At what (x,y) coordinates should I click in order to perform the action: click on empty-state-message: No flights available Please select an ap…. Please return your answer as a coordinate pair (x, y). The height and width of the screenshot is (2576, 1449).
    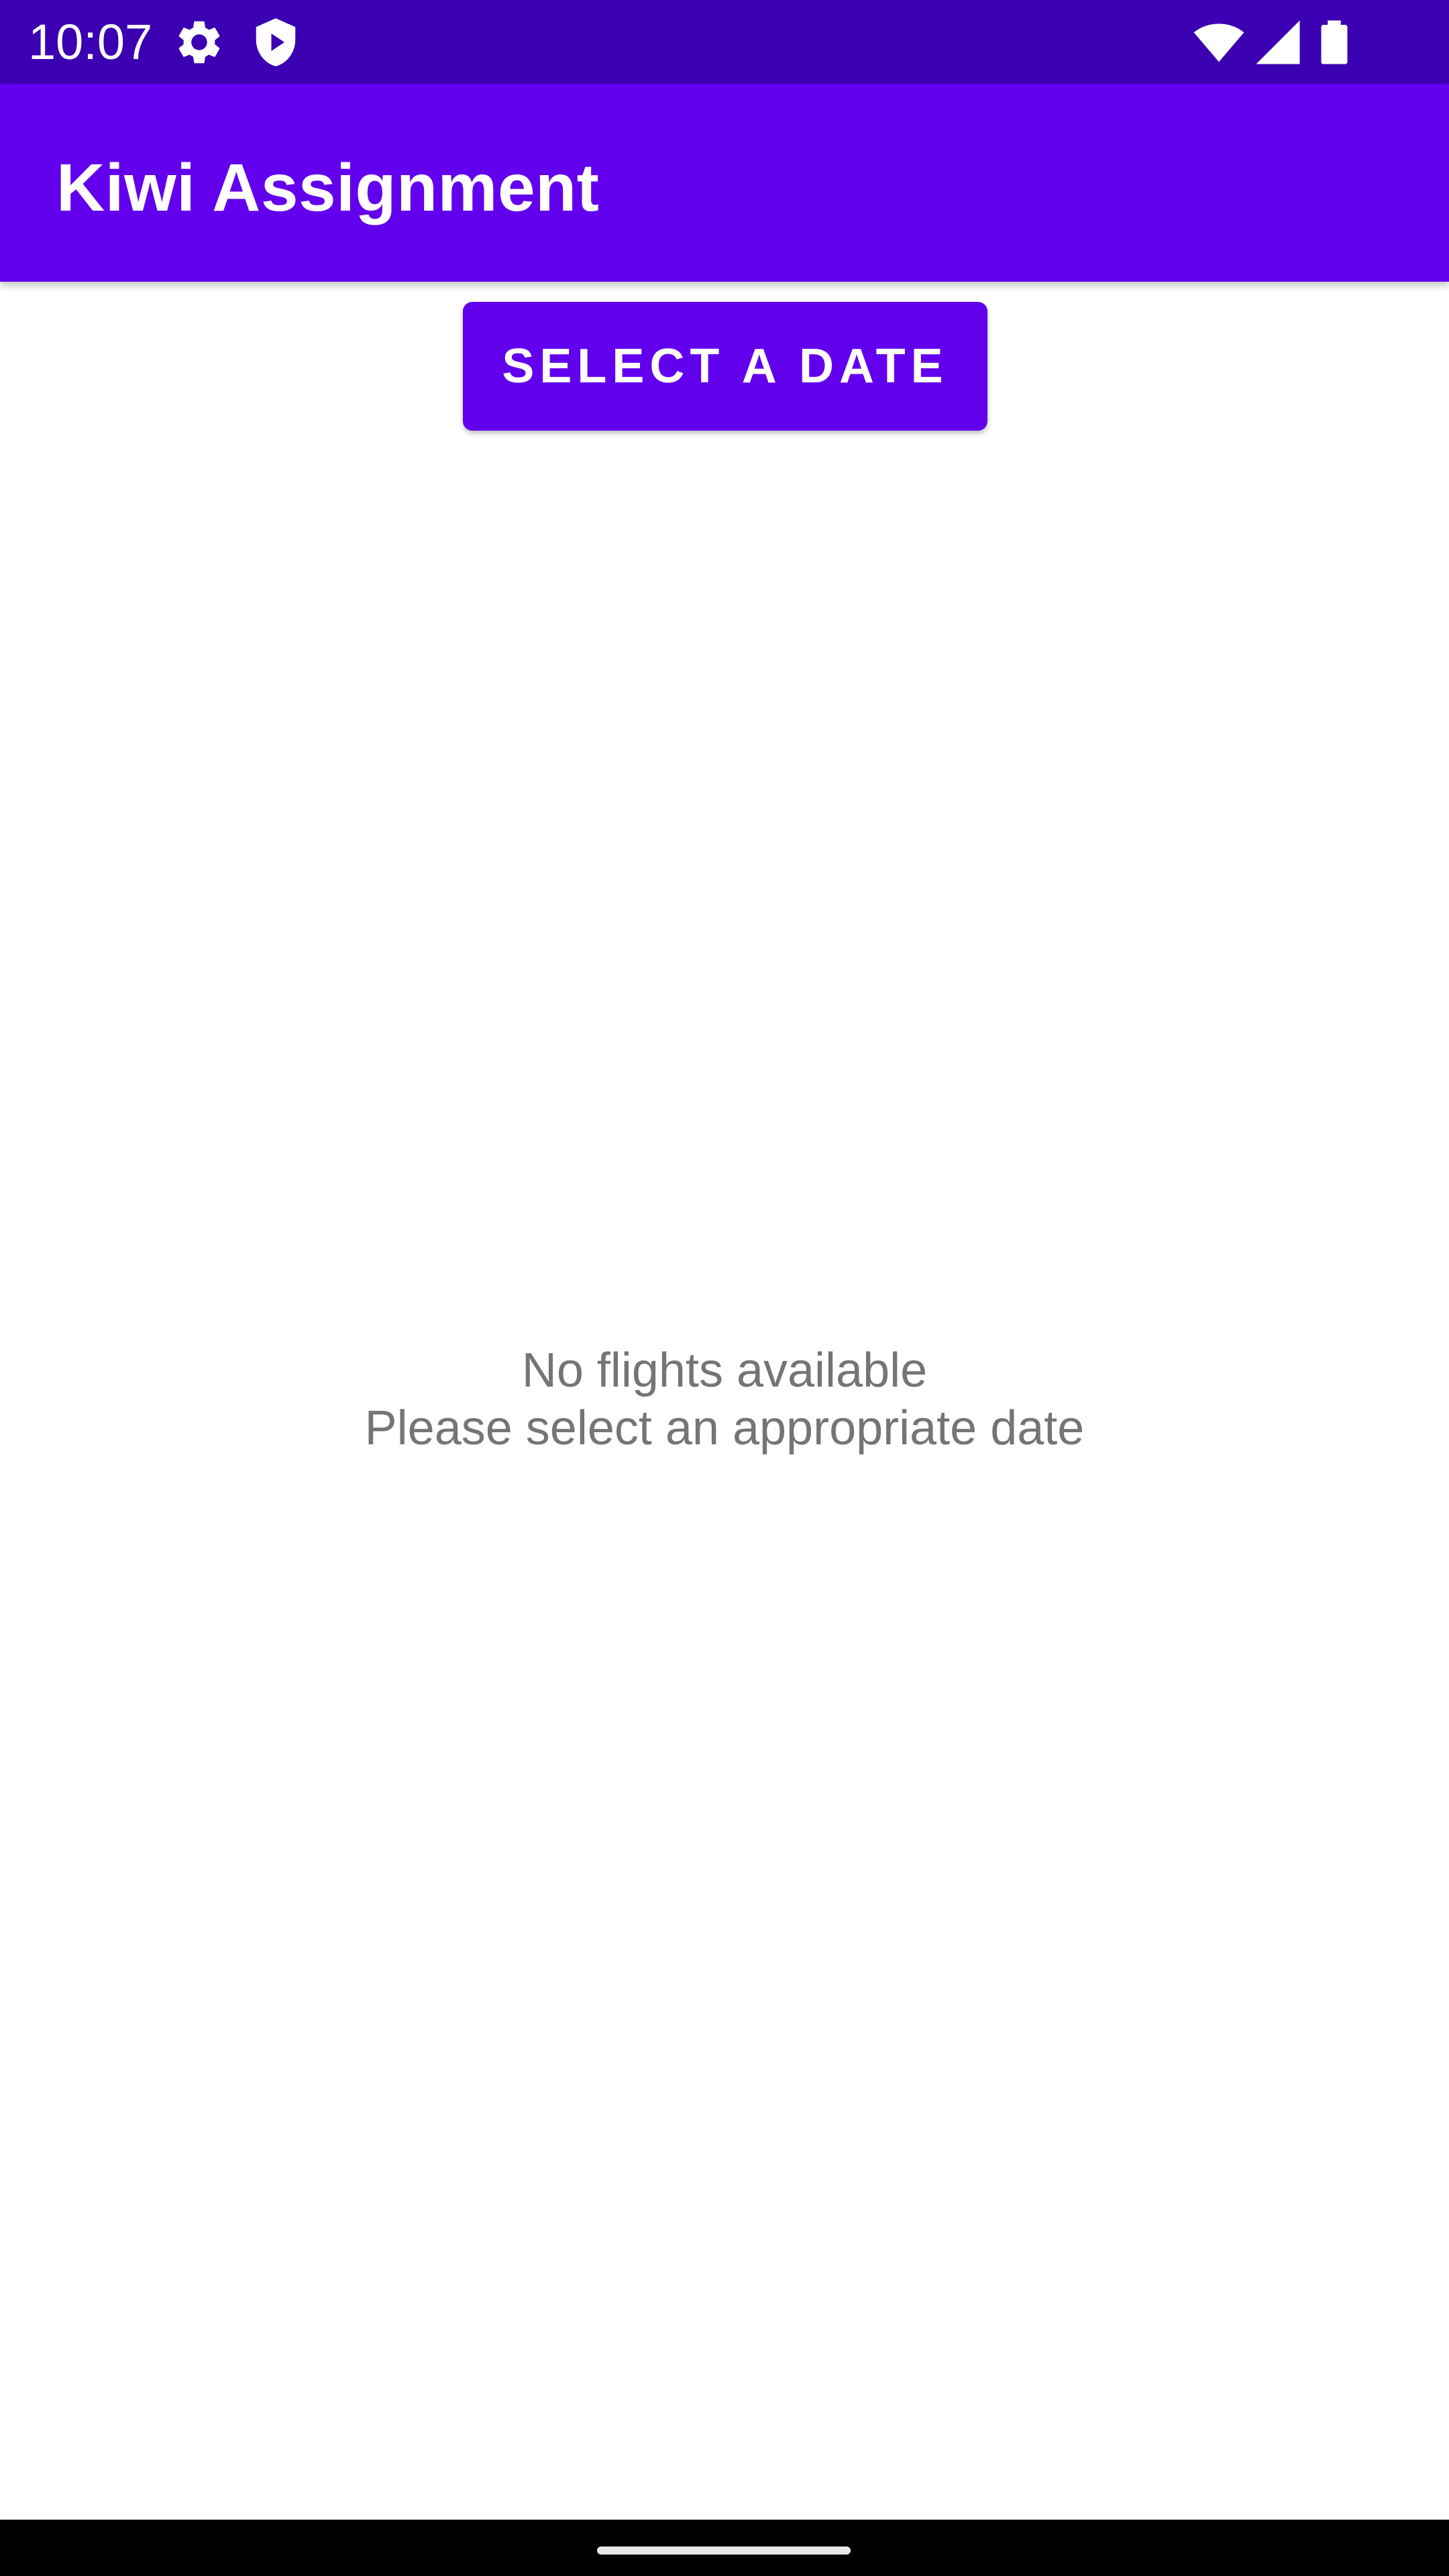
    Looking at the image, I should click on (724, 1399).